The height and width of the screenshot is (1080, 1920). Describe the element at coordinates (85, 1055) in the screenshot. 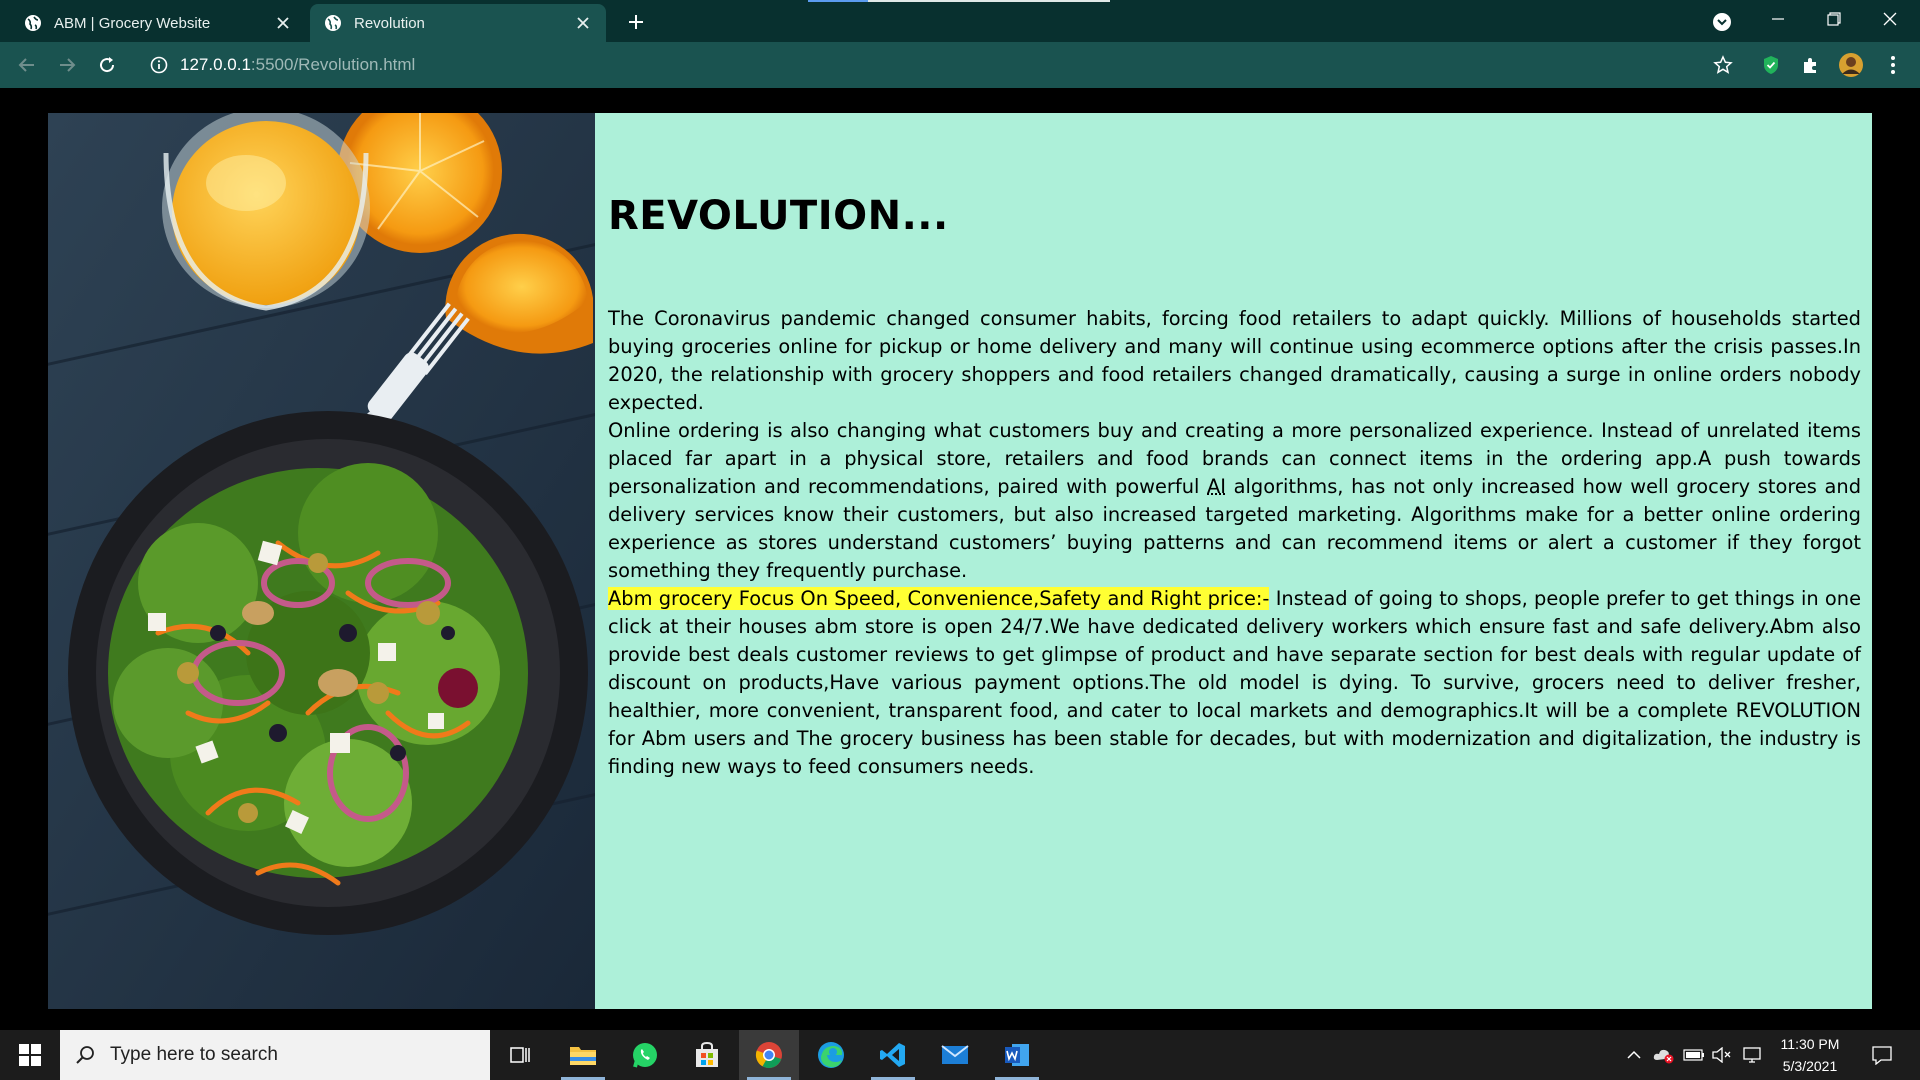

I see `search-icon` at that location.